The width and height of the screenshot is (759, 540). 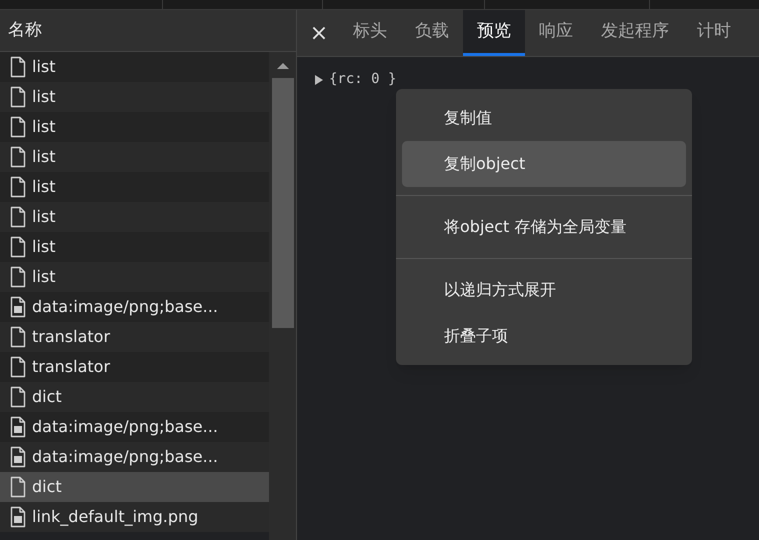 What do you see at coordinates (432, 33) in the screenshot?
I see `tab: 负载` at bounding box center [432, 33].